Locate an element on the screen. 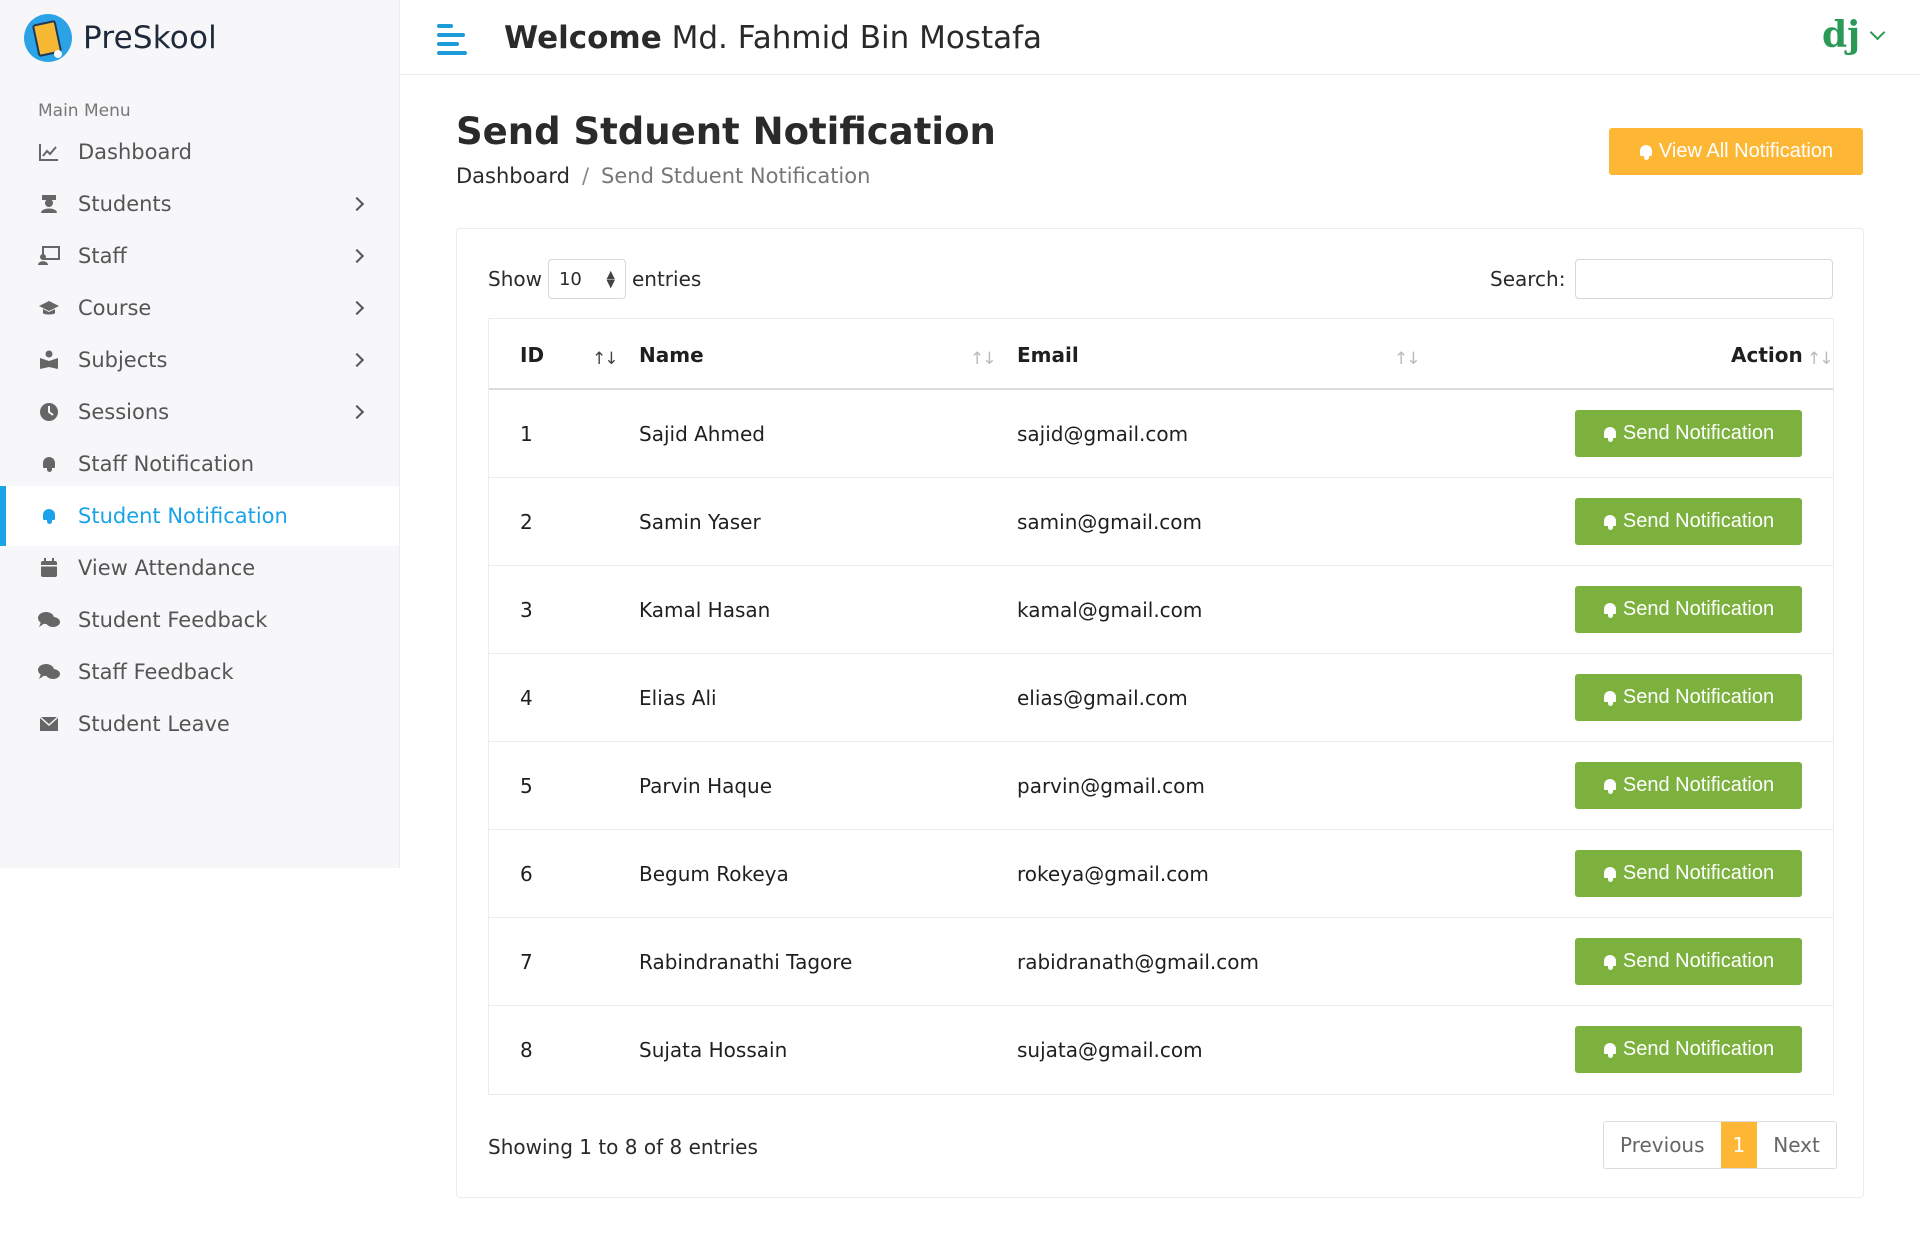 The height and width of the screenshot is (1236, 1920). envelope-icon is located at coordinates (49, 724).